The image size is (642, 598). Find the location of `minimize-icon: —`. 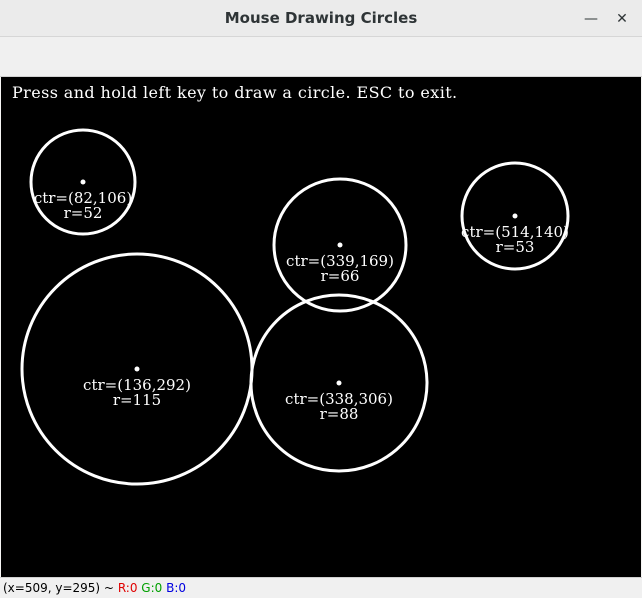

minimize-icon: — is located at coordinates (591, 19).